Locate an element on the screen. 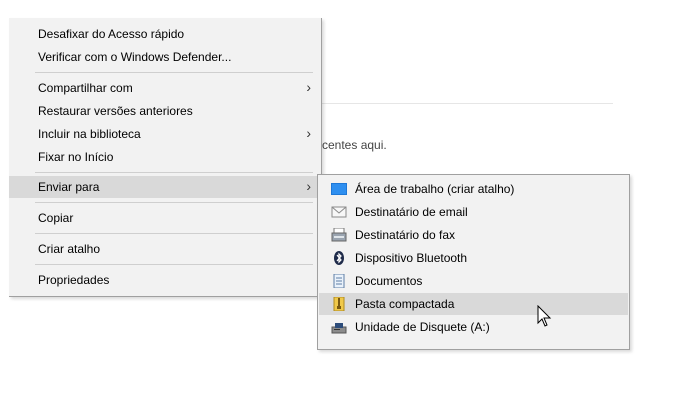  menu-item-label: Propriedades is located at coordinates (74, 280).